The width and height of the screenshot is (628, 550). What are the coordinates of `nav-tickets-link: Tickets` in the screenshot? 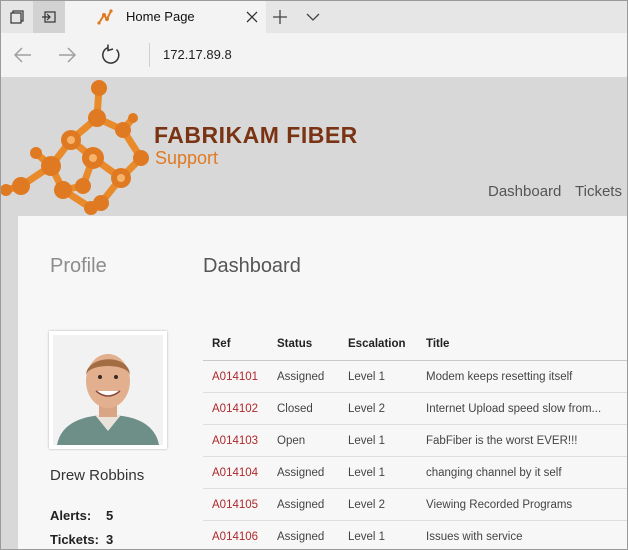 It's located at (598, 191).